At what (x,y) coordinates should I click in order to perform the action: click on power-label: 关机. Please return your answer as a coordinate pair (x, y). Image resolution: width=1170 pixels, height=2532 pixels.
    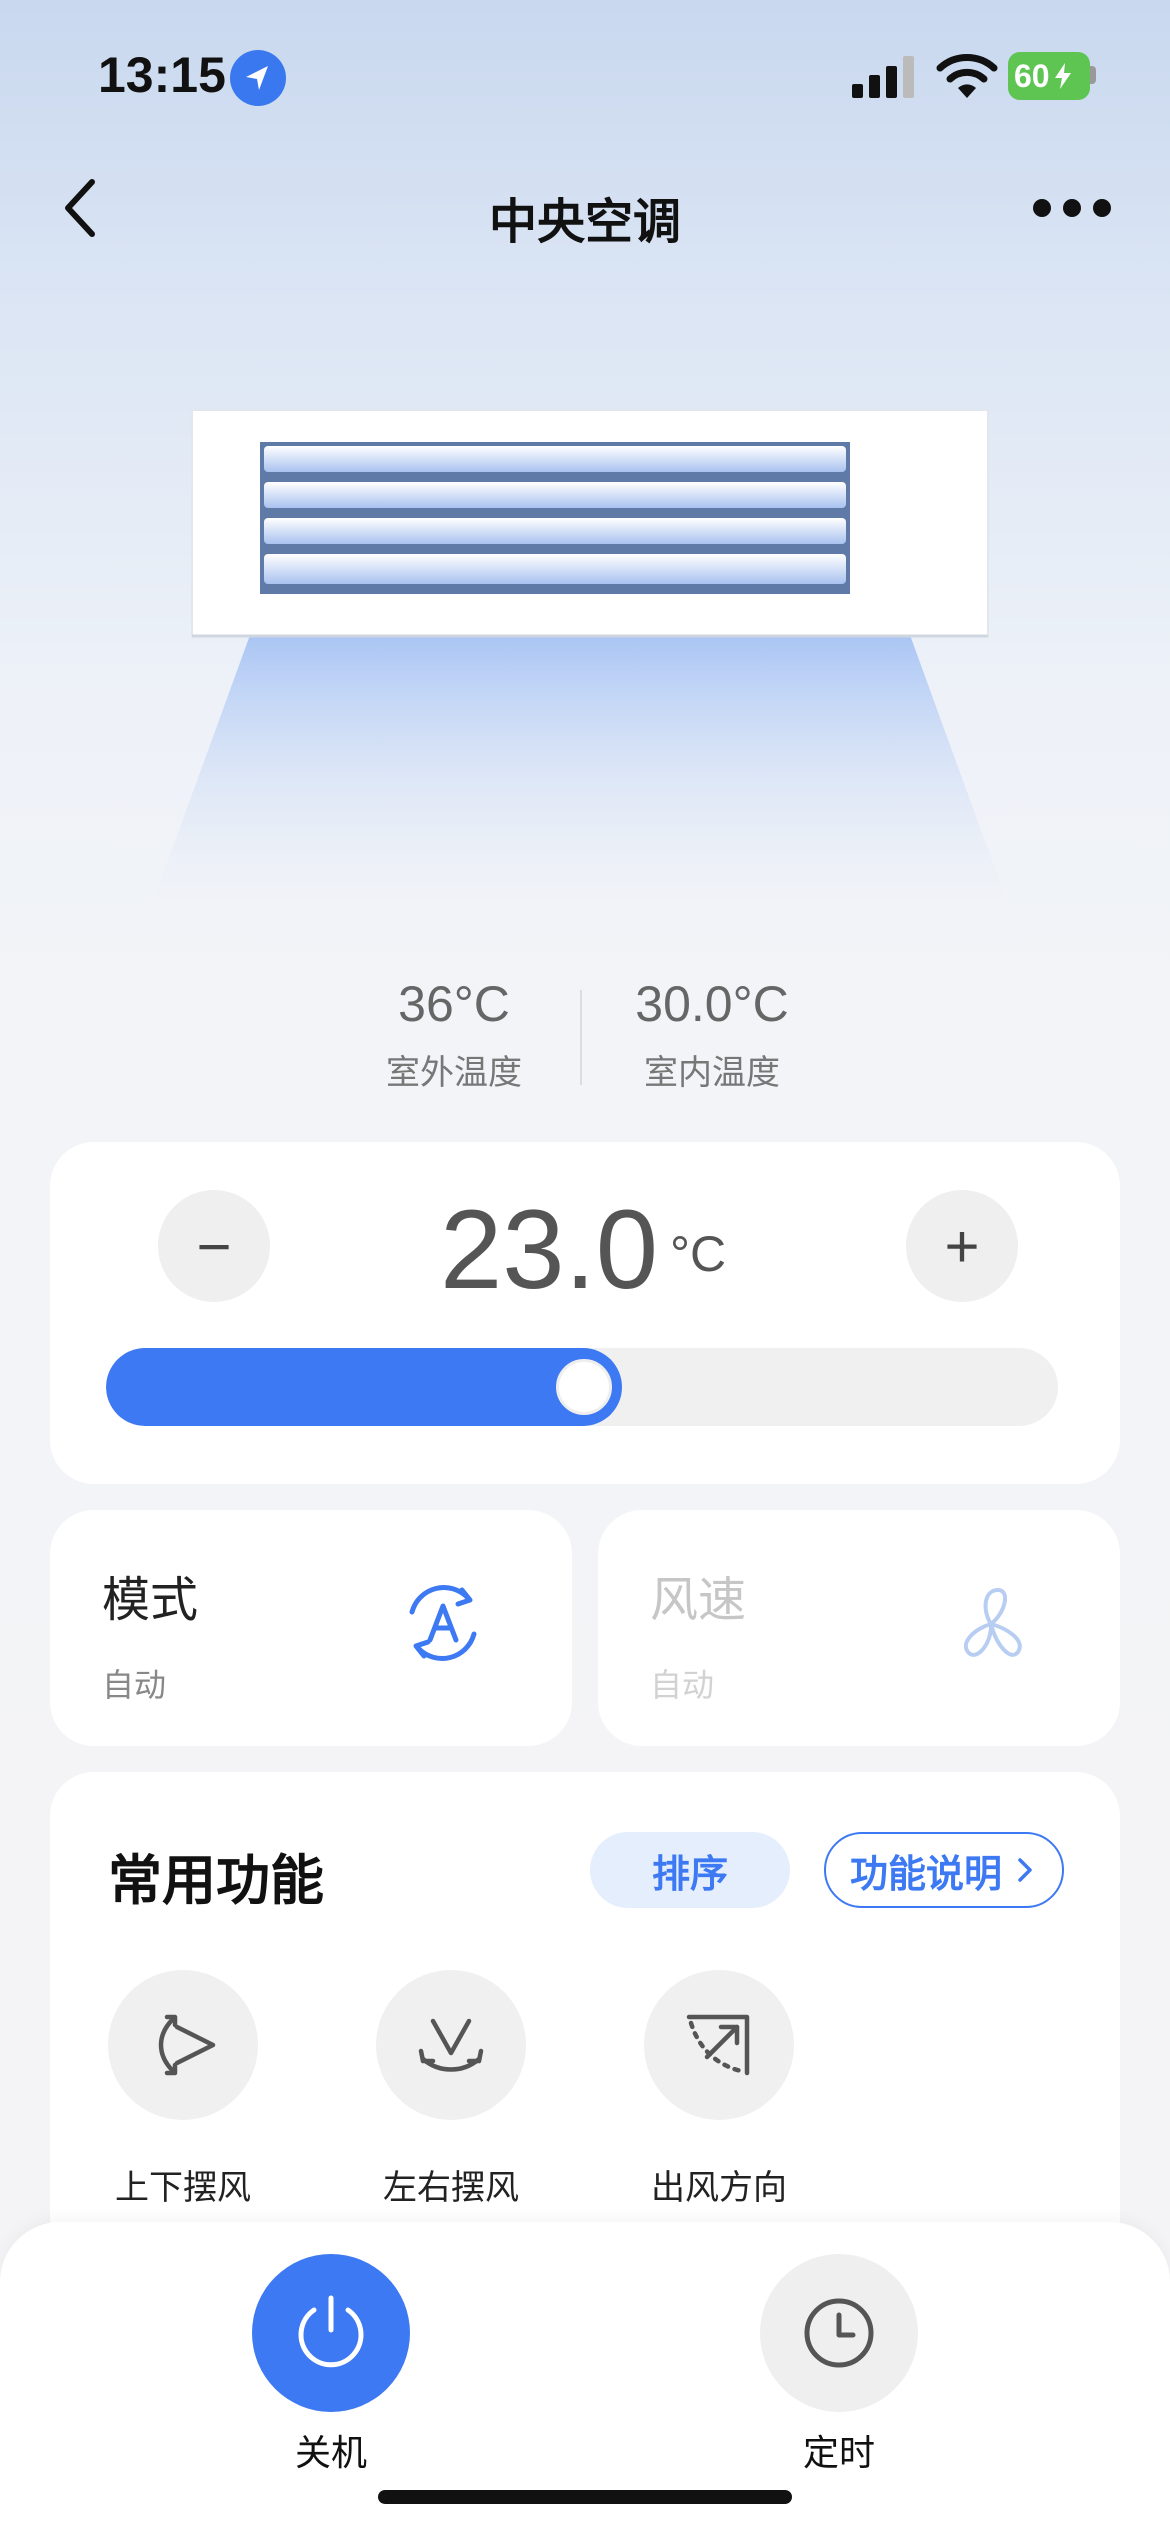
    Looking at the image, I should click on (330, 2453).